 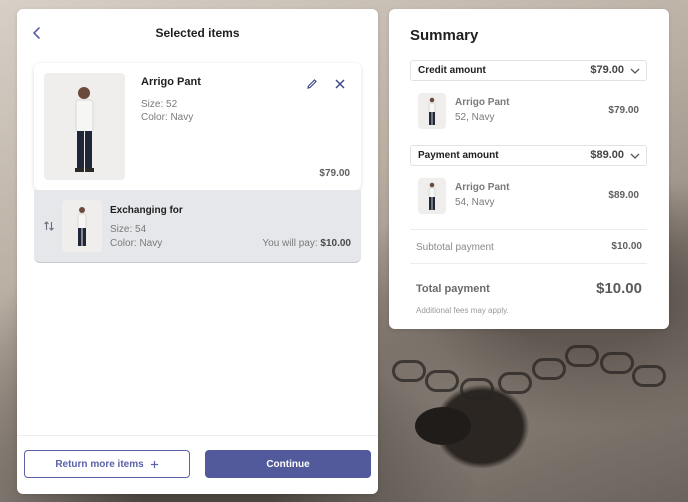 I want to click on button-decor, so click(x=443, y=426).